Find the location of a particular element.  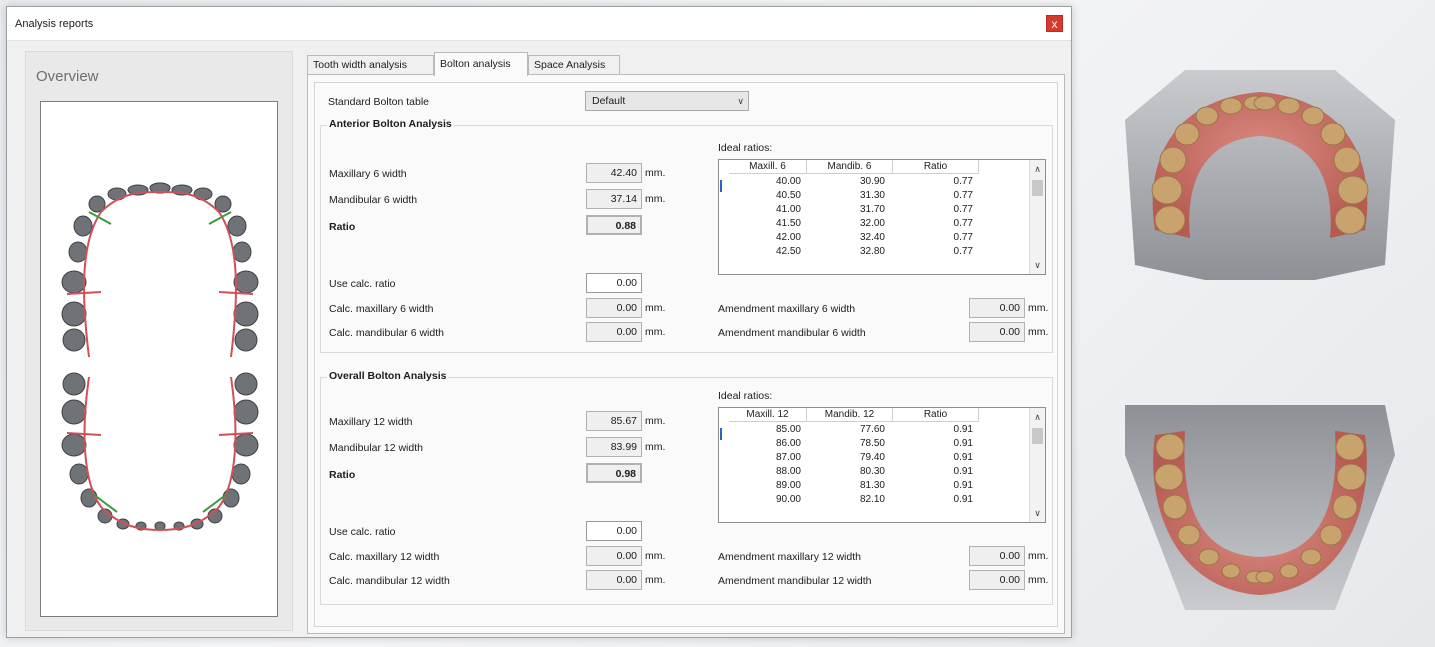

lower-arch-teeth is located at coordinates (160, 451).